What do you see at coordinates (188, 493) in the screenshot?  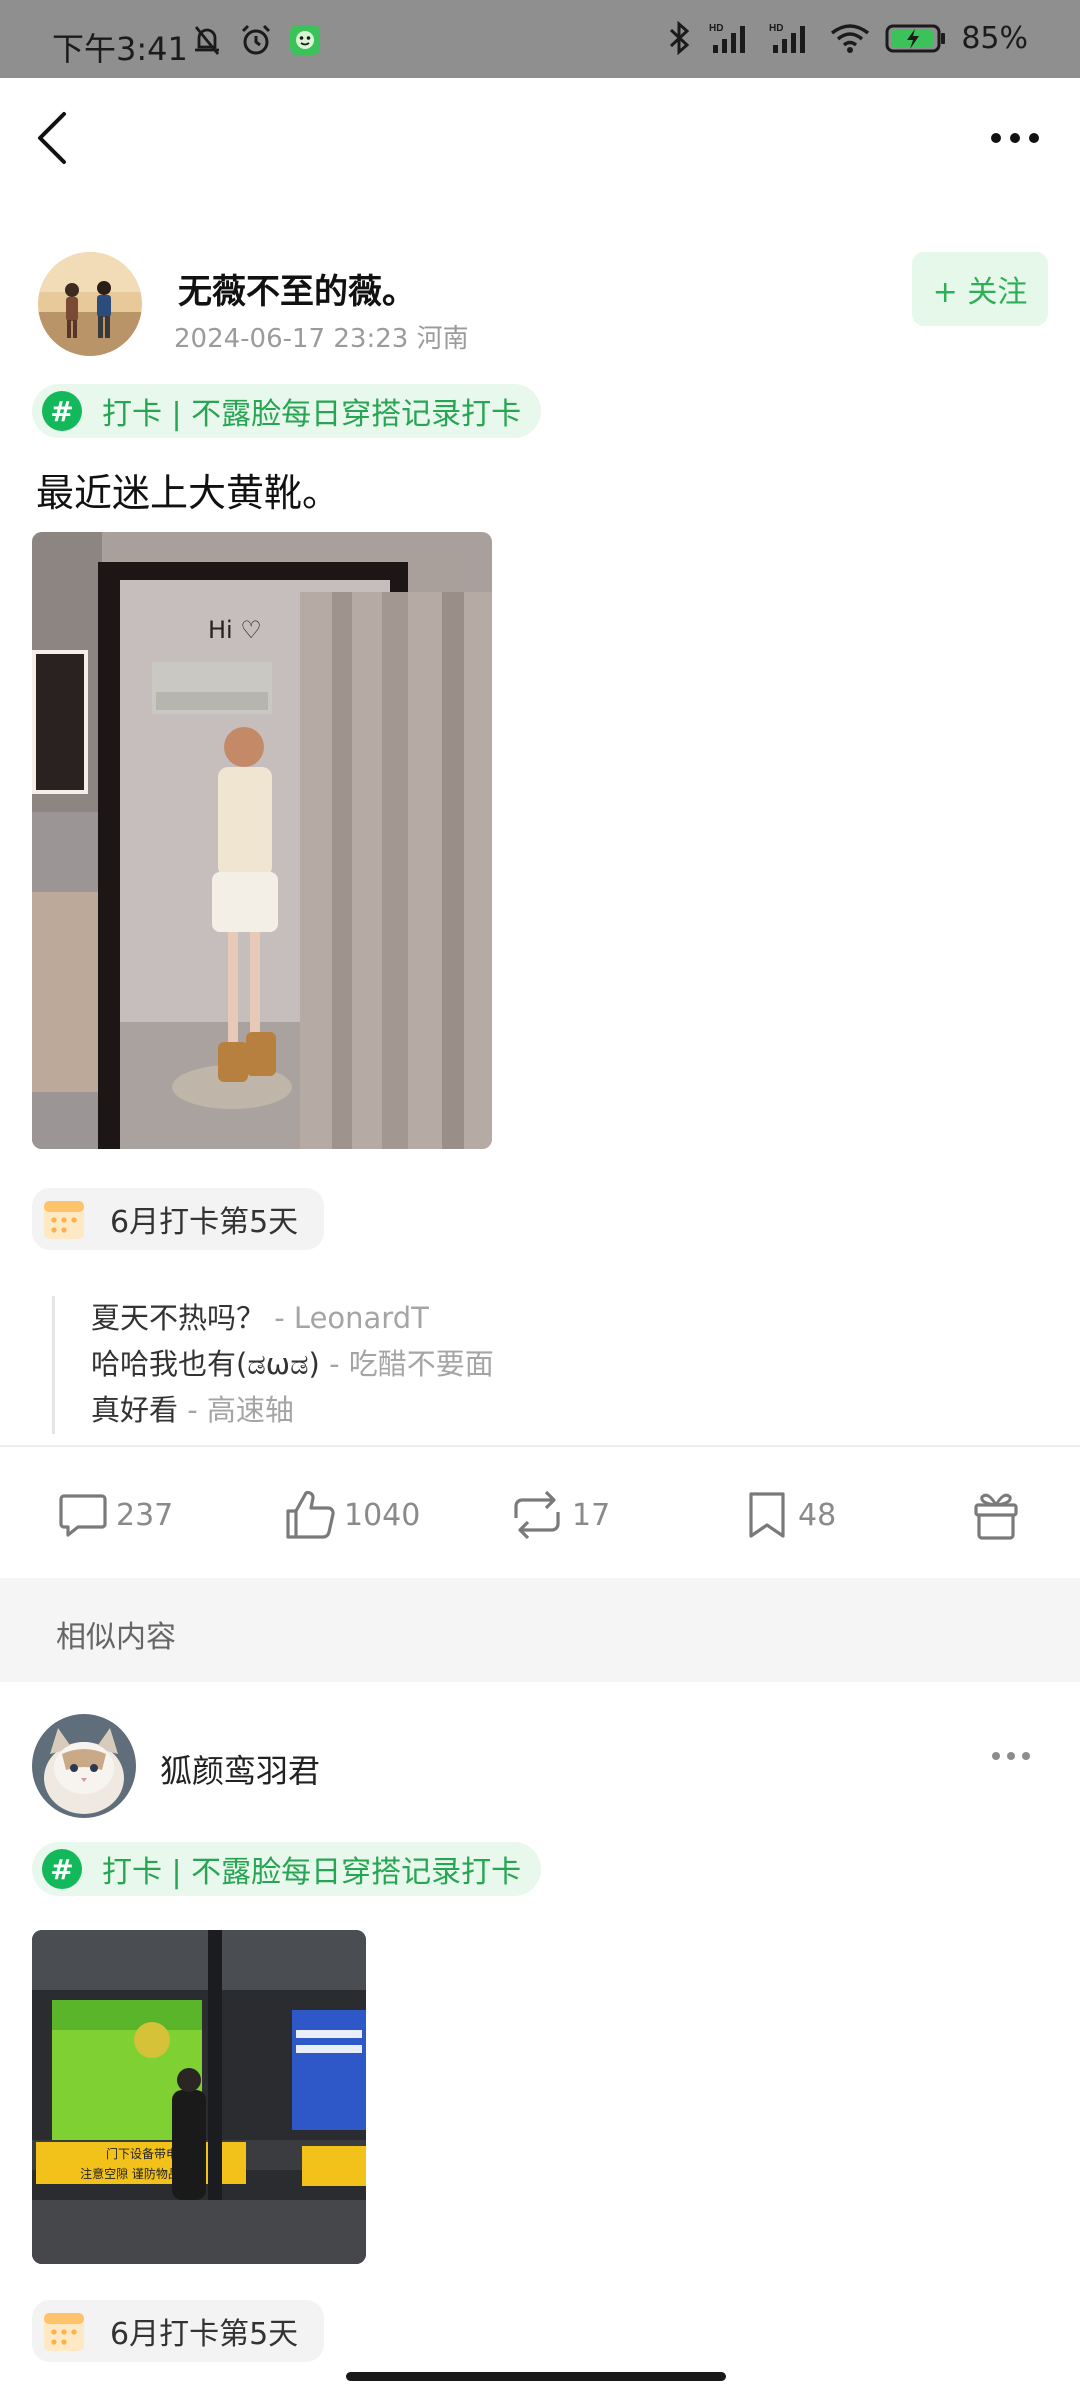 I see `post-text: 最近迷上大黄靴。` at bounding box center [188, 493].